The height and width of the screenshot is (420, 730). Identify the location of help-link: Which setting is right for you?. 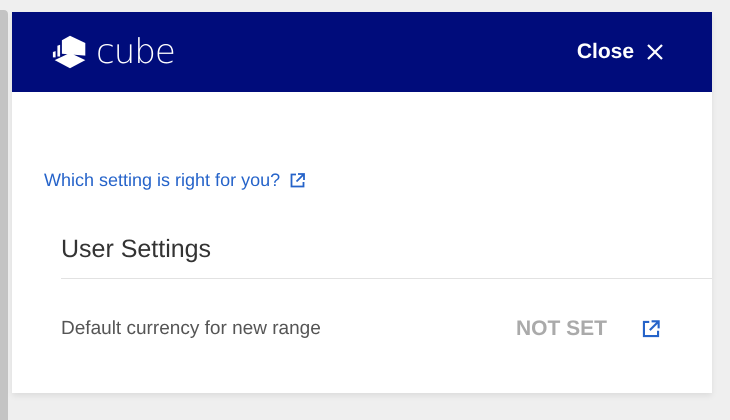
(378, 180).